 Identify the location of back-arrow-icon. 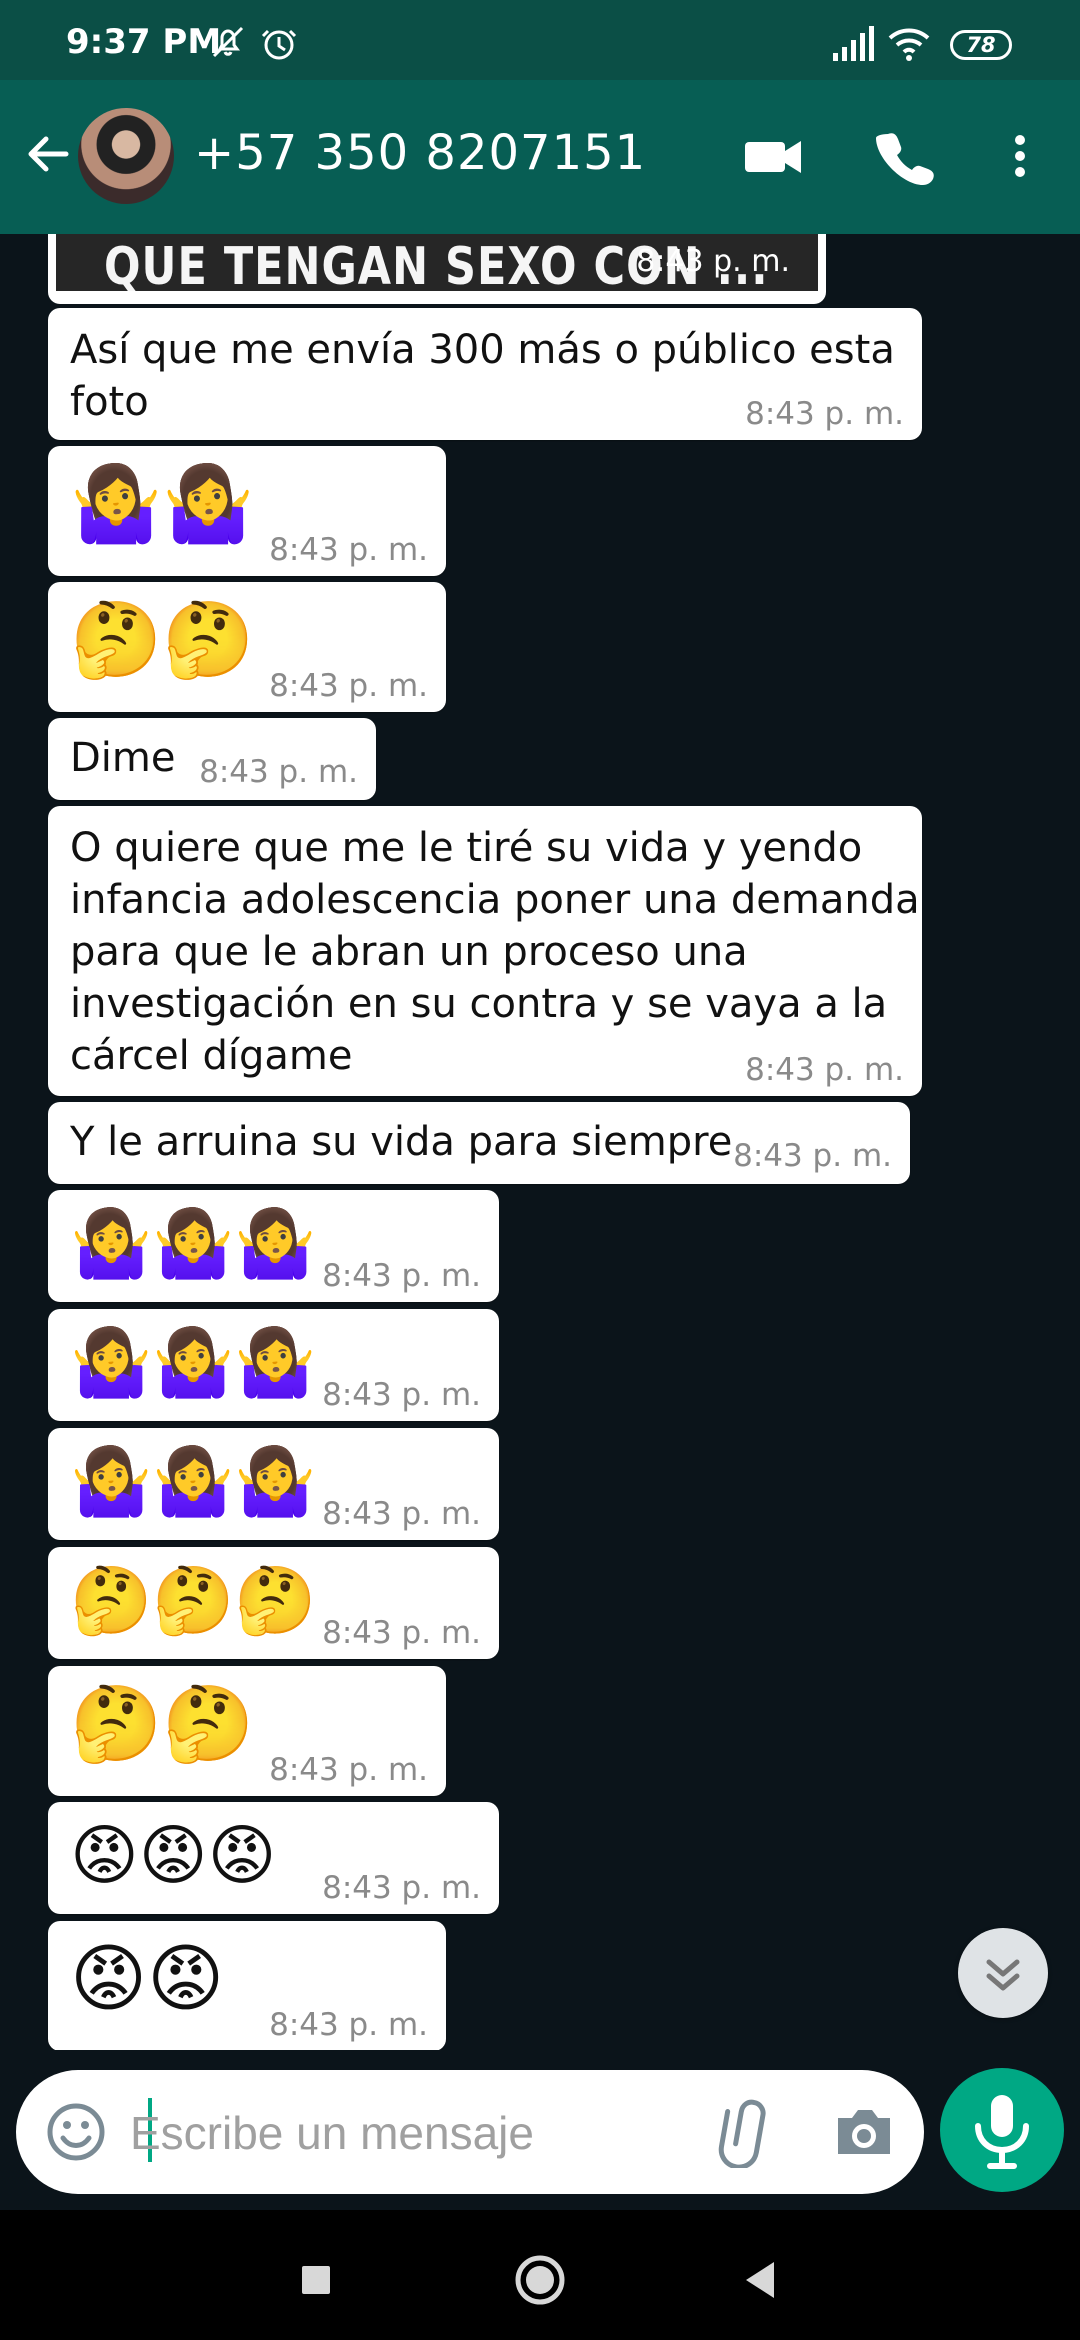
(48, 154).